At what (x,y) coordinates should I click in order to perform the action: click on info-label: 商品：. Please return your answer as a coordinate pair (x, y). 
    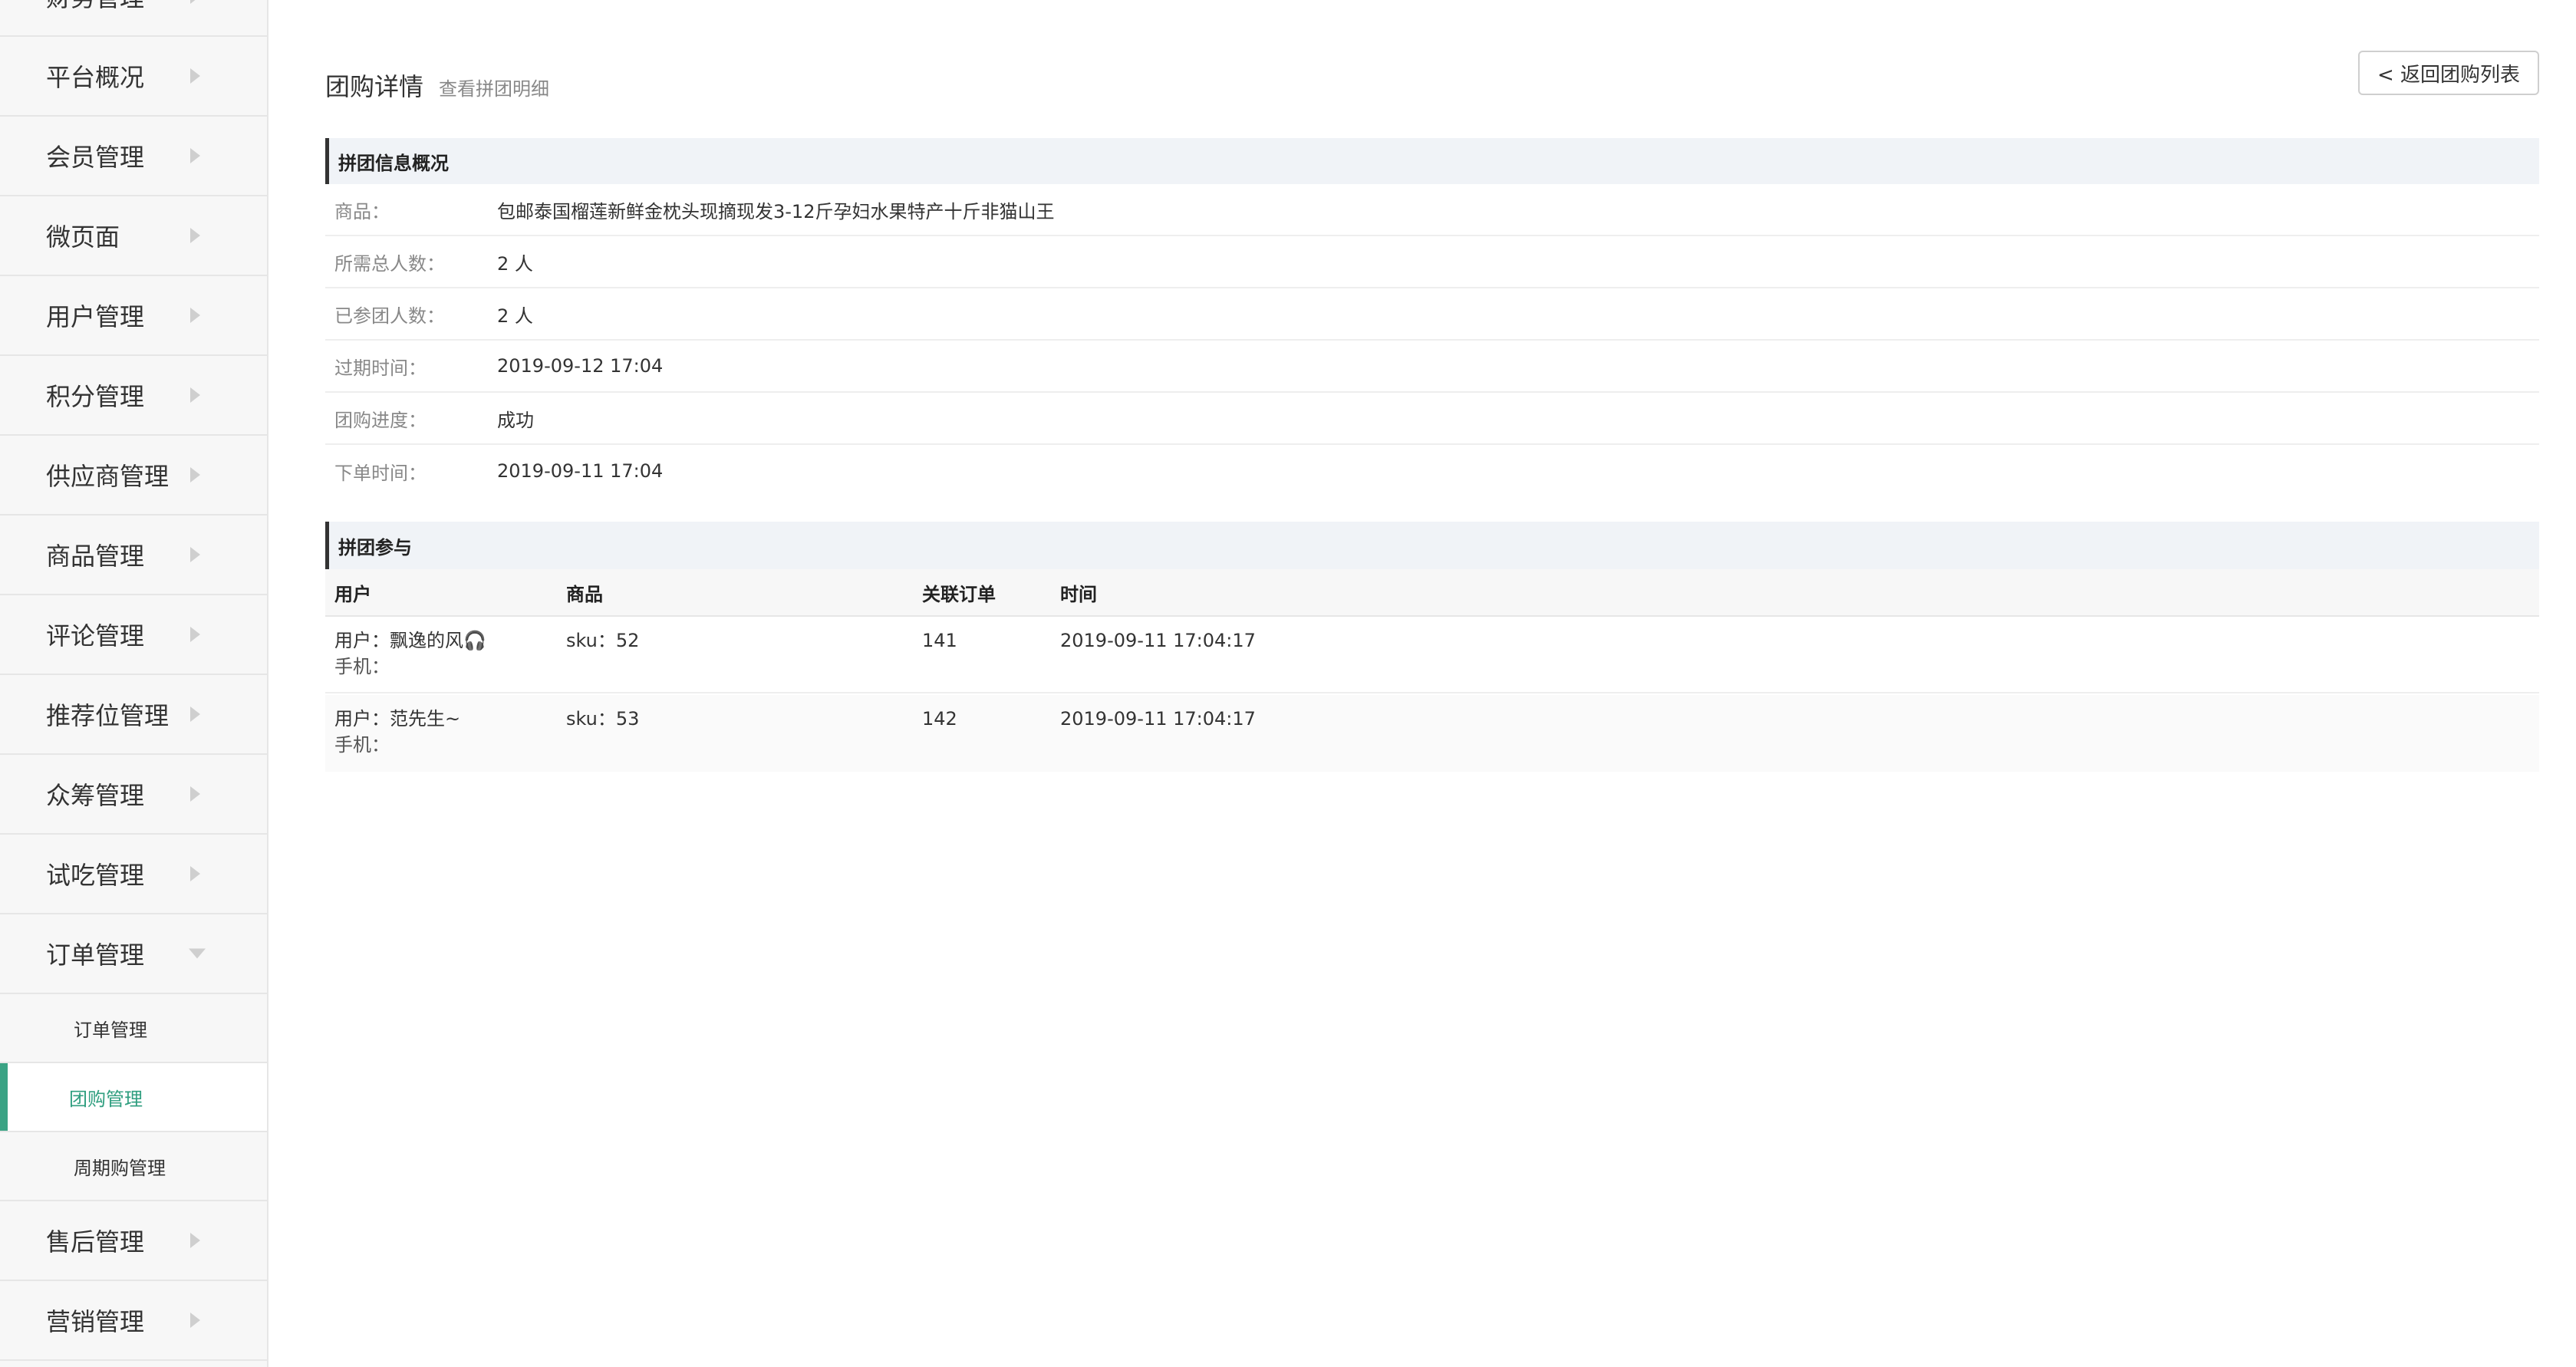
    Looking at the image, I should click on (362, 211).